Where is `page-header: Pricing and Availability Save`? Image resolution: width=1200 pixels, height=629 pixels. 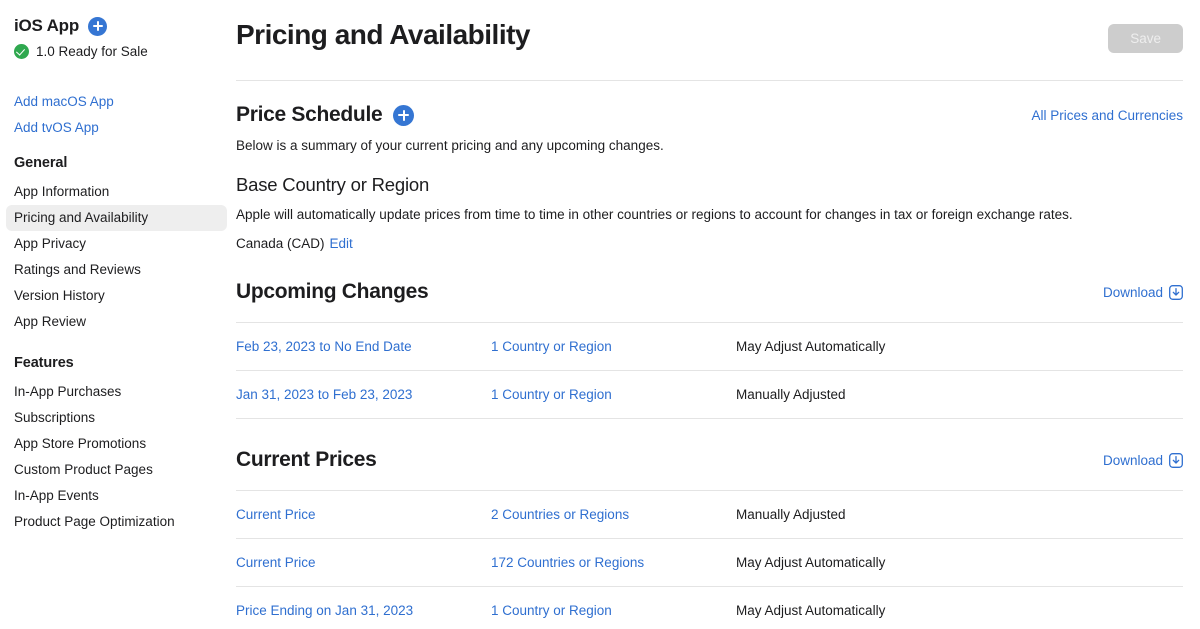
page-header: Pricing and Availability Save is located at coordinates (709, 40).